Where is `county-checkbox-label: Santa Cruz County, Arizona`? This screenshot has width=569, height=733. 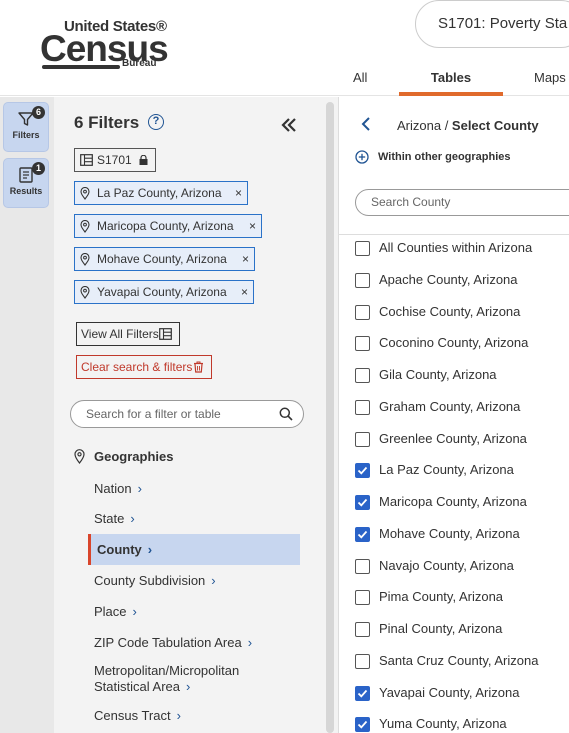 county-checkbox-label: Santa Cruz County, Arizona is located at coordinates (459, 660).